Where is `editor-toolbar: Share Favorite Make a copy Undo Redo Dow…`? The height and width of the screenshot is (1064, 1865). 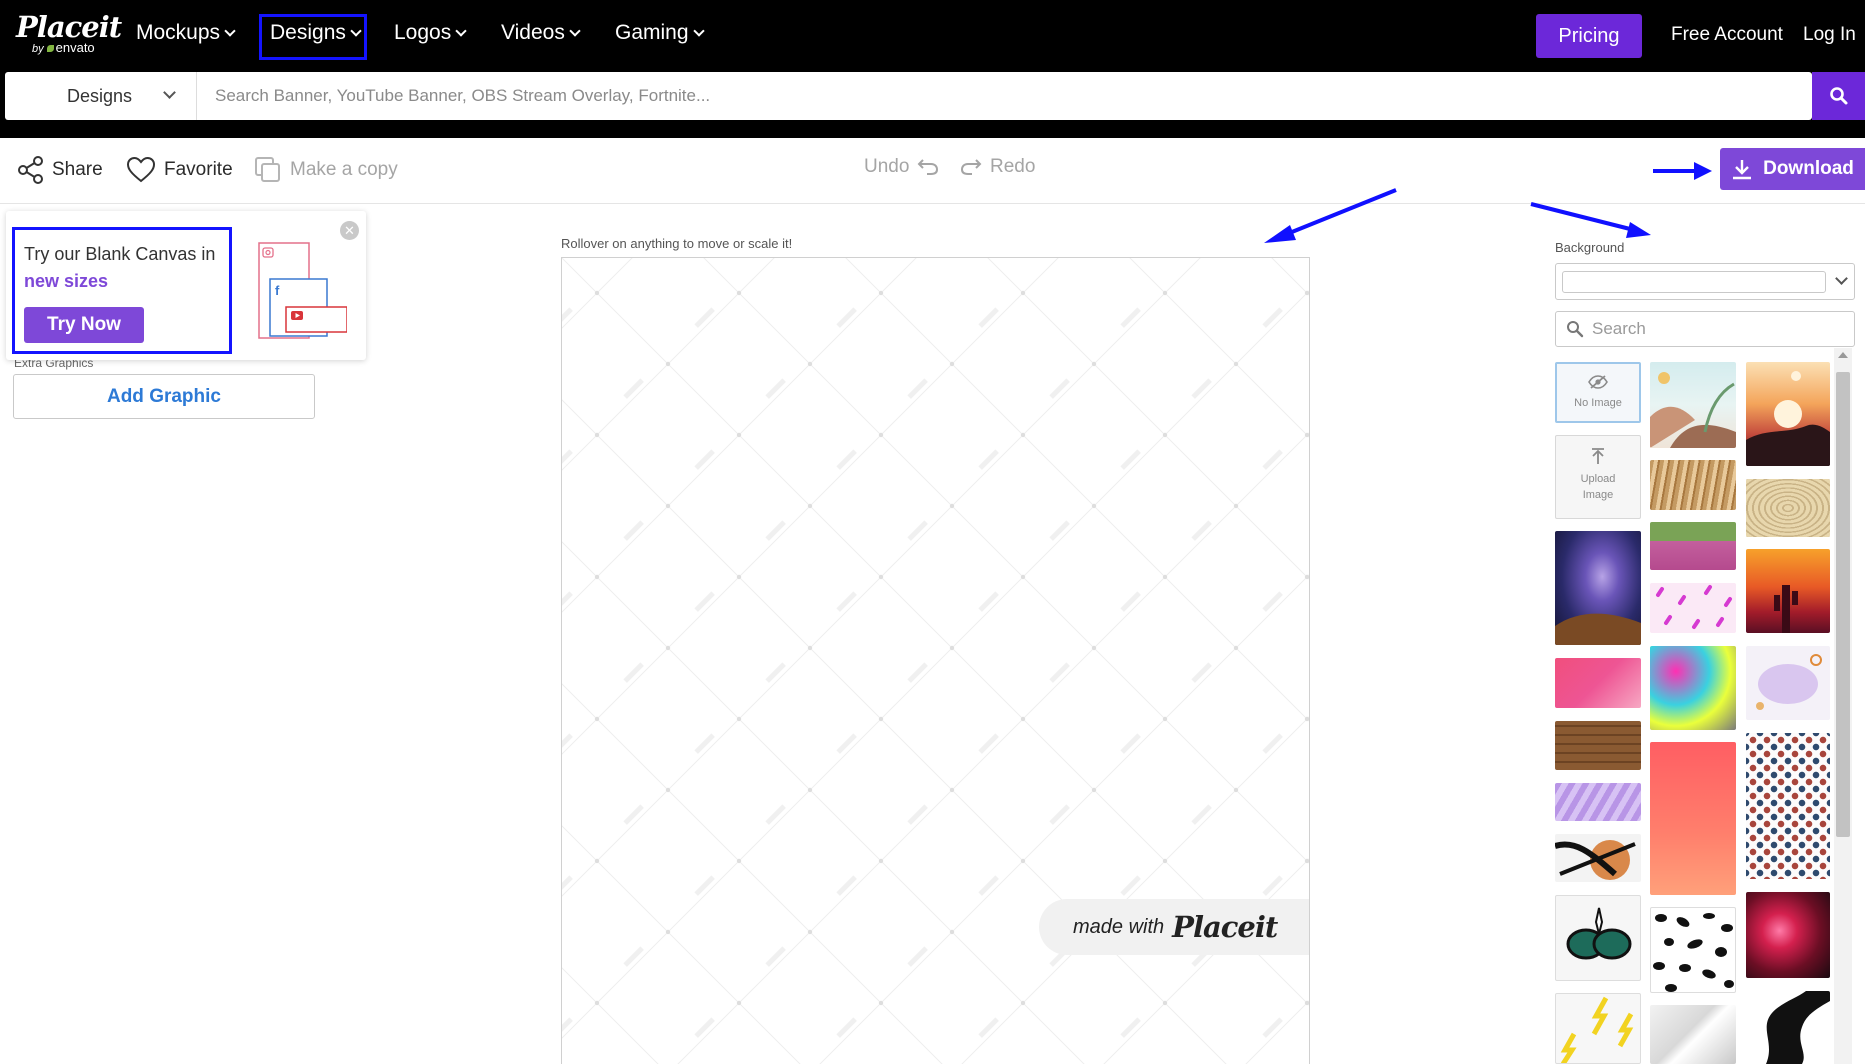 editor-toolbar: Share Favorite Make a copy Undo Redo Dow… is located at coordinates (932, 171).